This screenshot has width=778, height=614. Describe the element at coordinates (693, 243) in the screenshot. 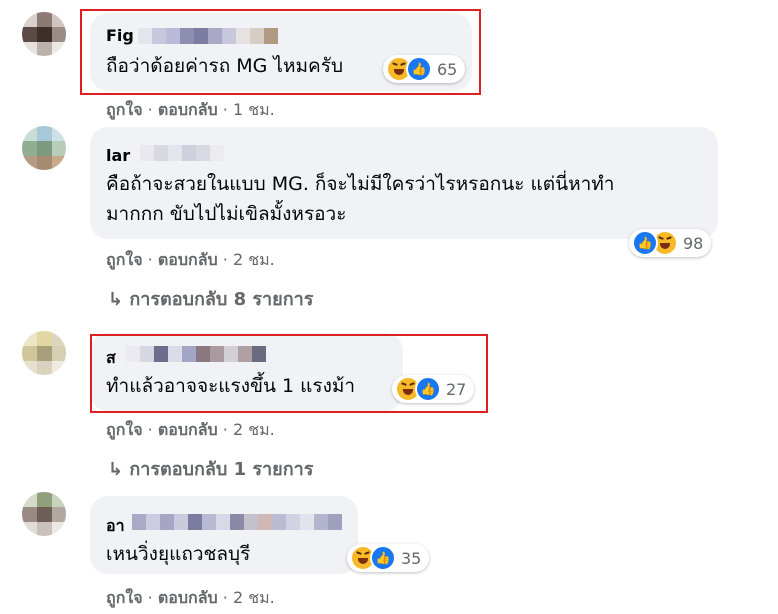

I see `reaction-count: 98` at that location.